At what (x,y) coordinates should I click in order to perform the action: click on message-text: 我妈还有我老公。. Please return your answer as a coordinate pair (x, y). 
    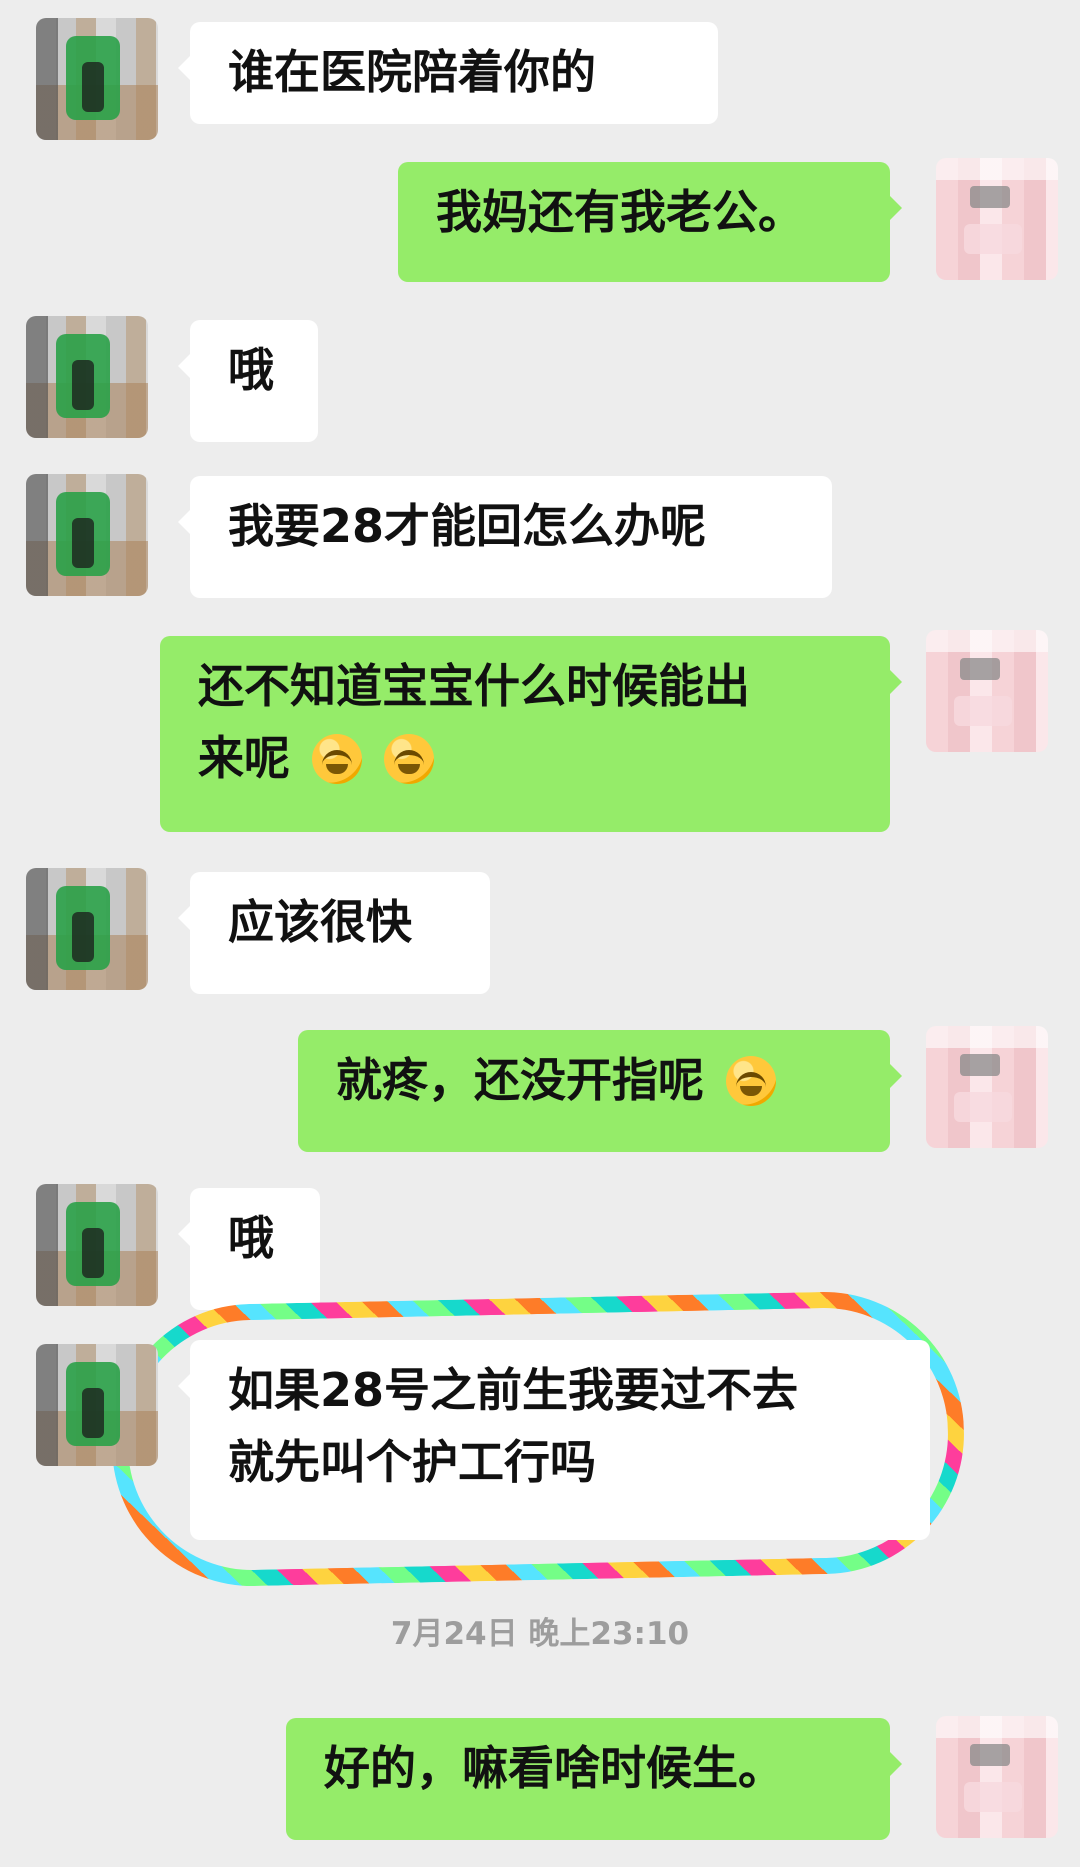
    Looking at the image, I should click on (620, 212).